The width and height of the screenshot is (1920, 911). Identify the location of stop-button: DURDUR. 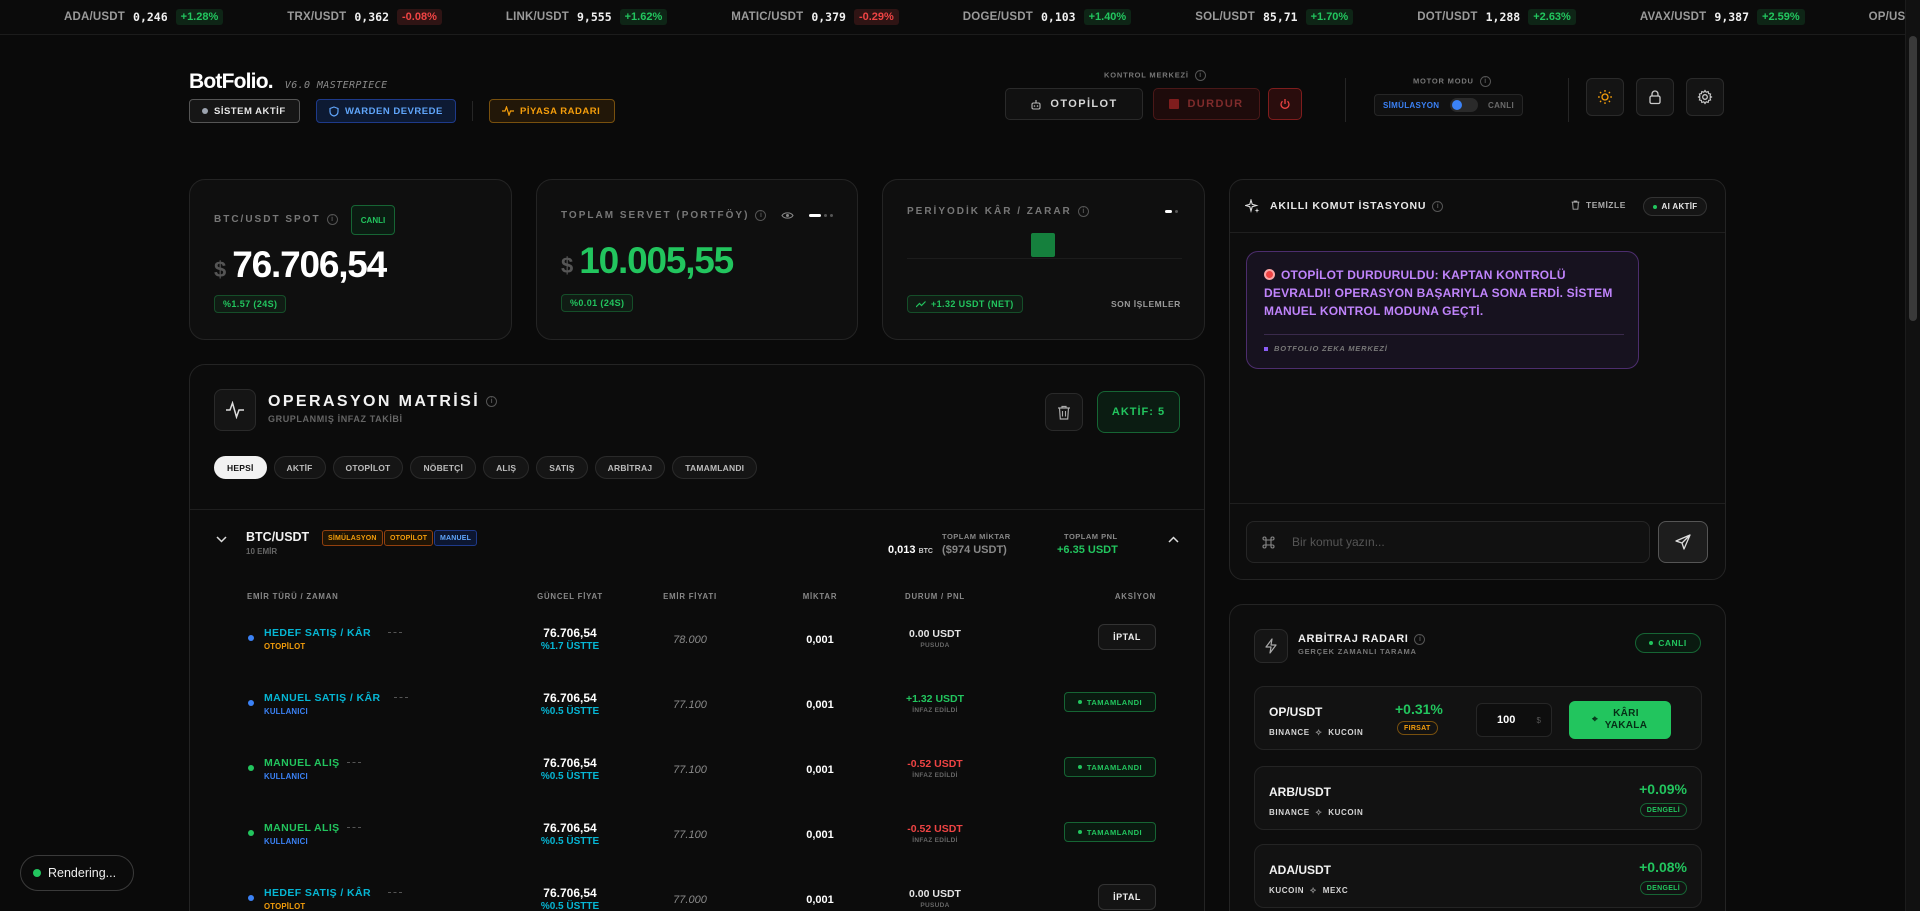
(1206, 104).